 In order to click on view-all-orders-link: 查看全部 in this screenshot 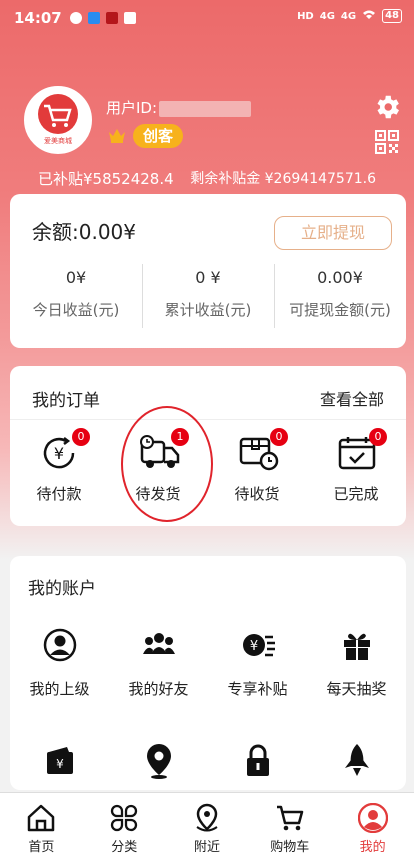, I will do `click(352, 398)`.